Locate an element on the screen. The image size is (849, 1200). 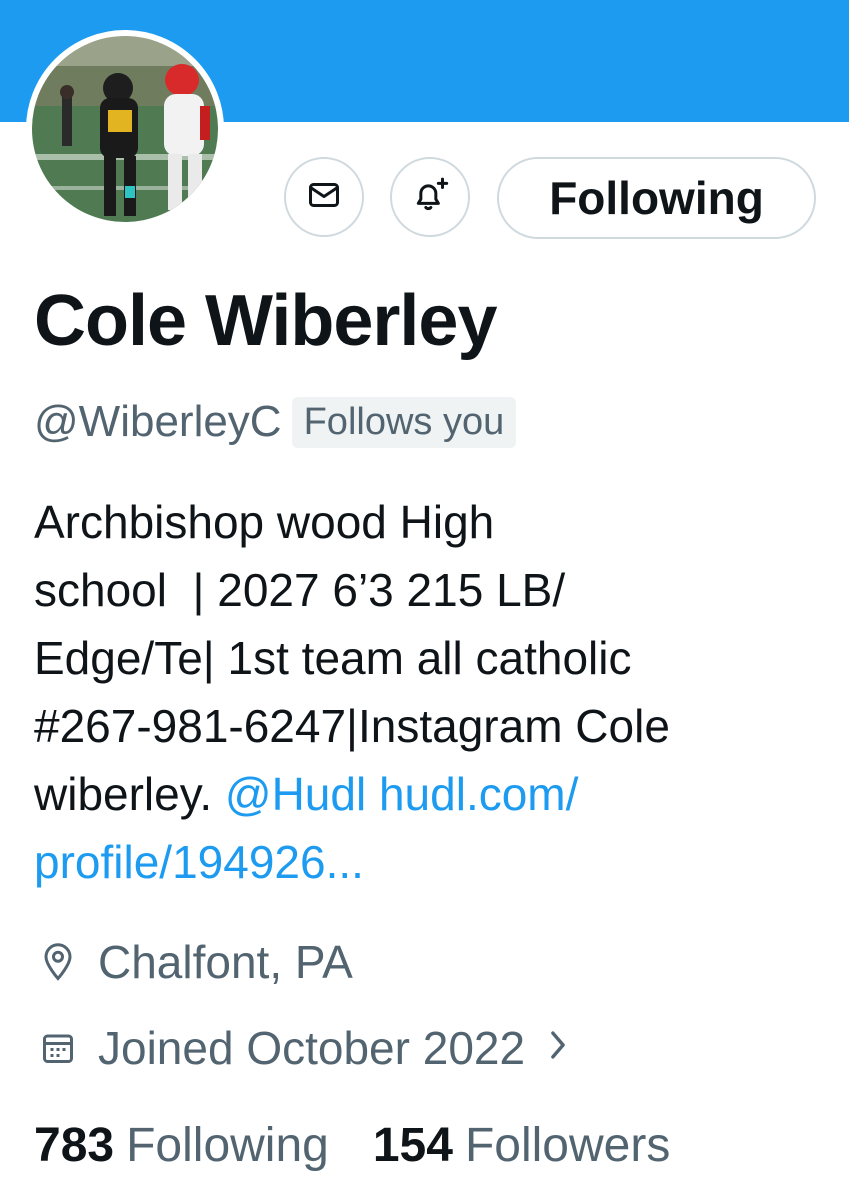
location-row: Chalfont, PA is located at coordinates (193, 962).